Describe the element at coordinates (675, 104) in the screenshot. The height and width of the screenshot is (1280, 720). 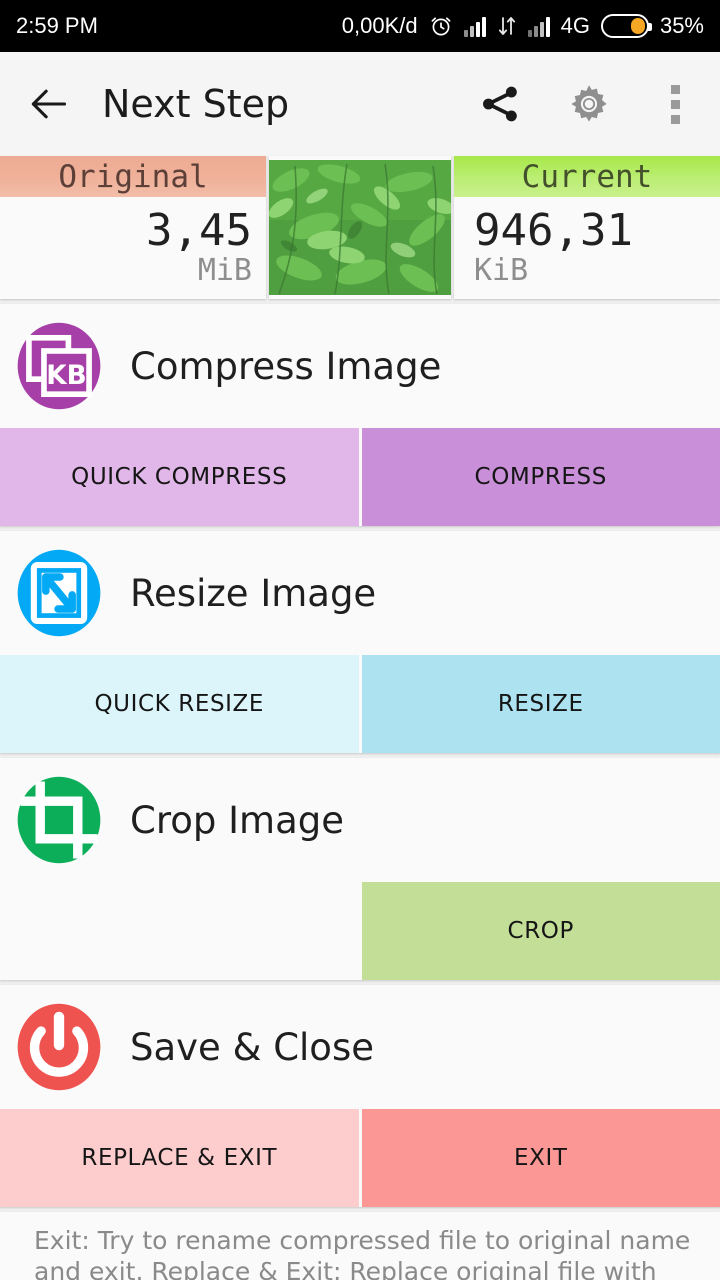
I see `overflow-menu-icon` at that location.